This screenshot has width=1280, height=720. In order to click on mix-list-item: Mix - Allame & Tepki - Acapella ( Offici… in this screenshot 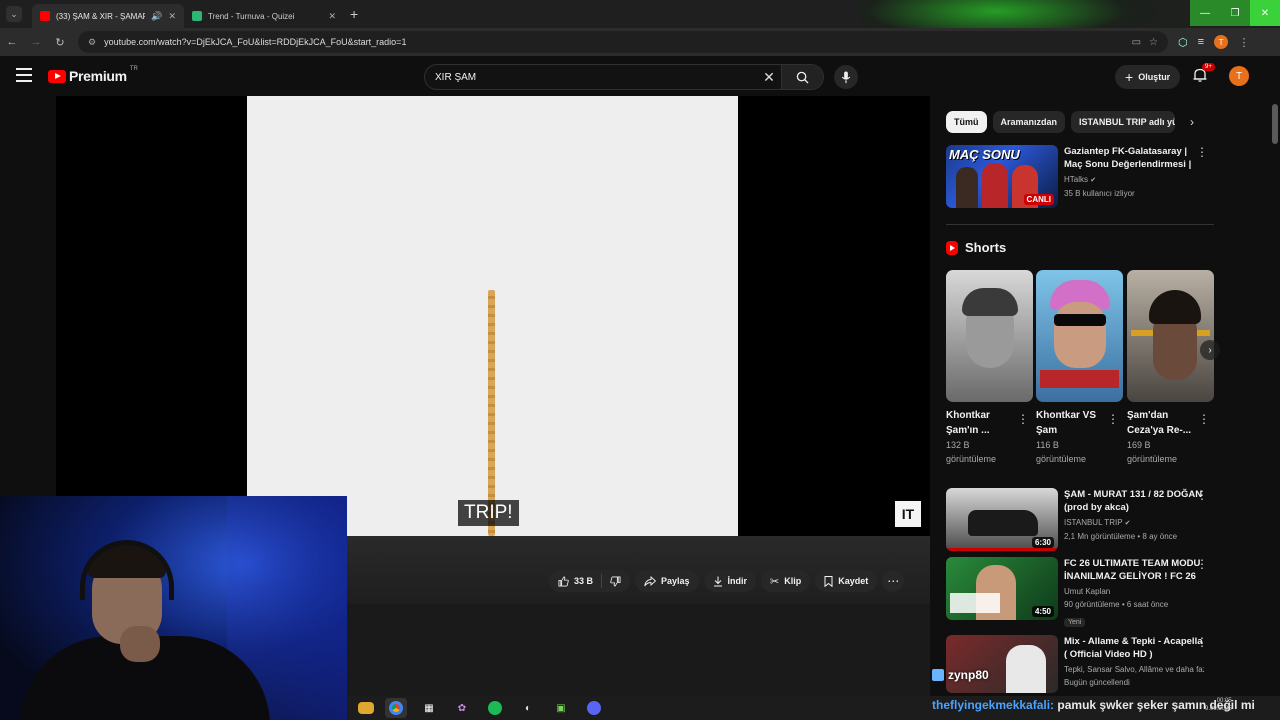, I will do `click(1077, 664)`.